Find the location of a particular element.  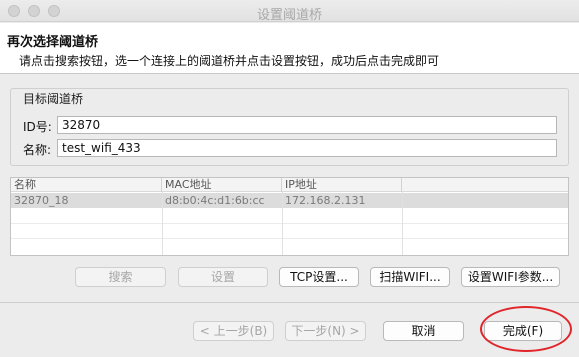

back-button: < 上一步(B) is located at coordinates (233, 331).